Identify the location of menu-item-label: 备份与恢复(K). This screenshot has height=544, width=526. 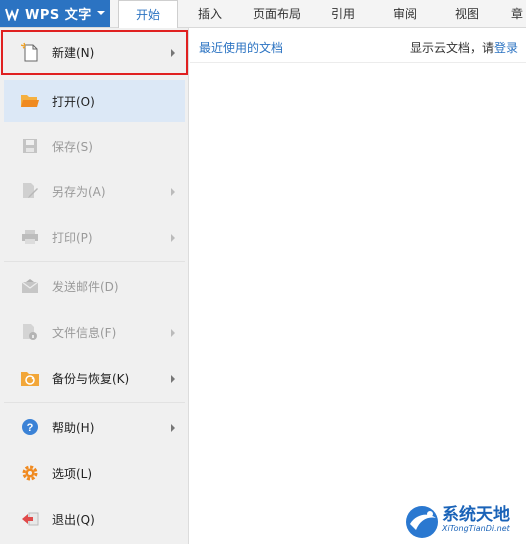
(91, 378).